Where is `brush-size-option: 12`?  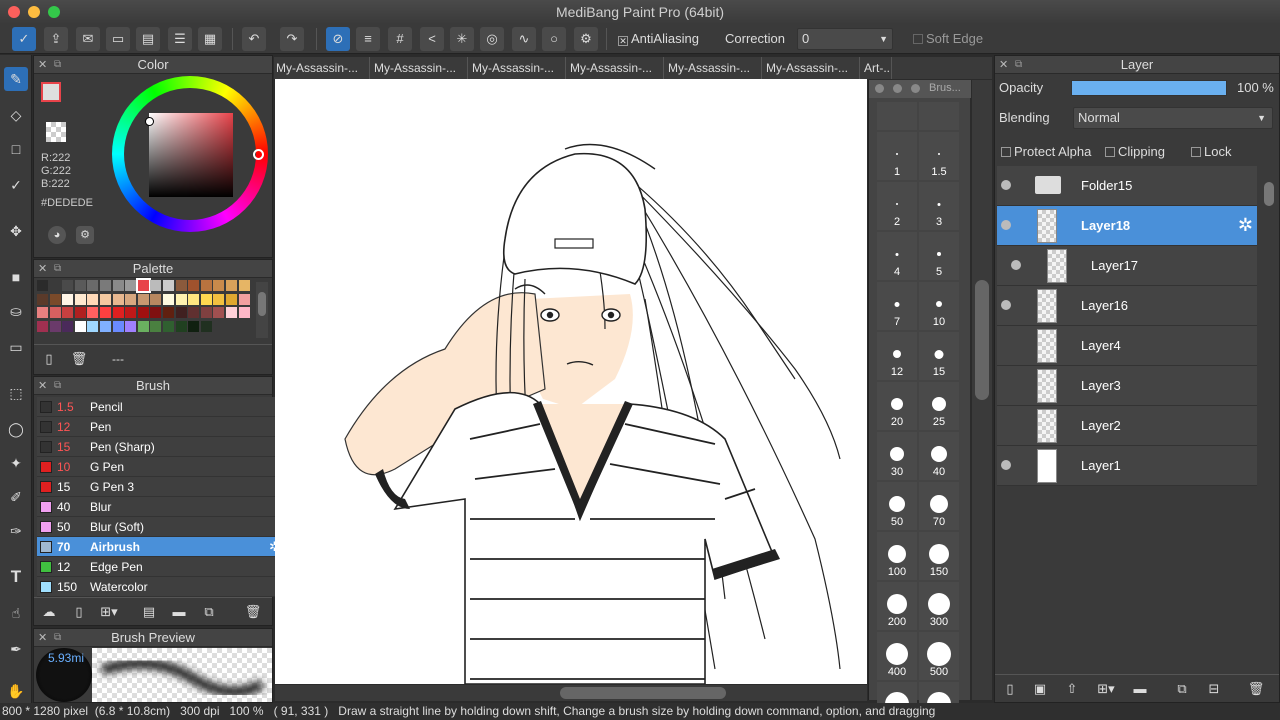 brush-size-option: 12 is located at coordinates (897, 356).